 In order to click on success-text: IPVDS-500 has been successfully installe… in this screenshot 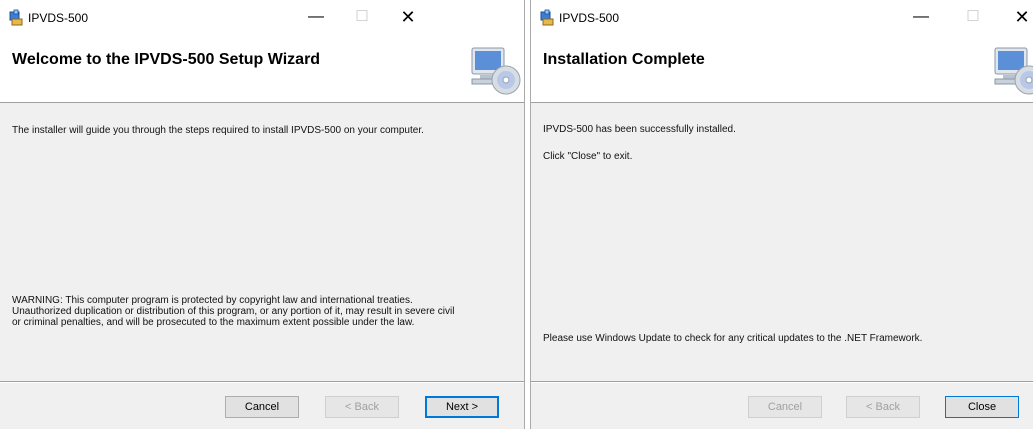, I will do `click(639, 129)`.